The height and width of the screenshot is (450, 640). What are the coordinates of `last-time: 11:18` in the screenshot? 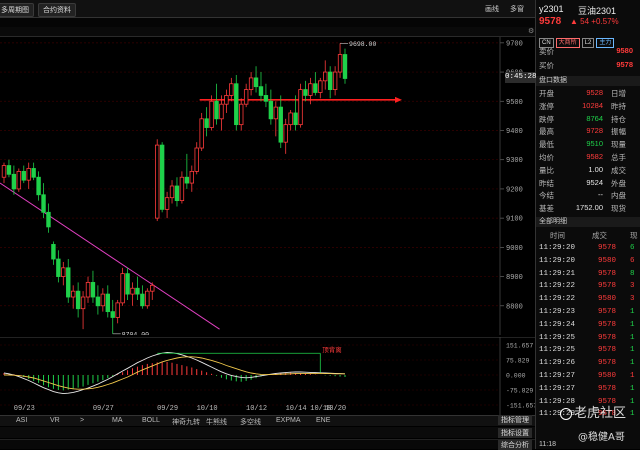 It's located at (547, 444).